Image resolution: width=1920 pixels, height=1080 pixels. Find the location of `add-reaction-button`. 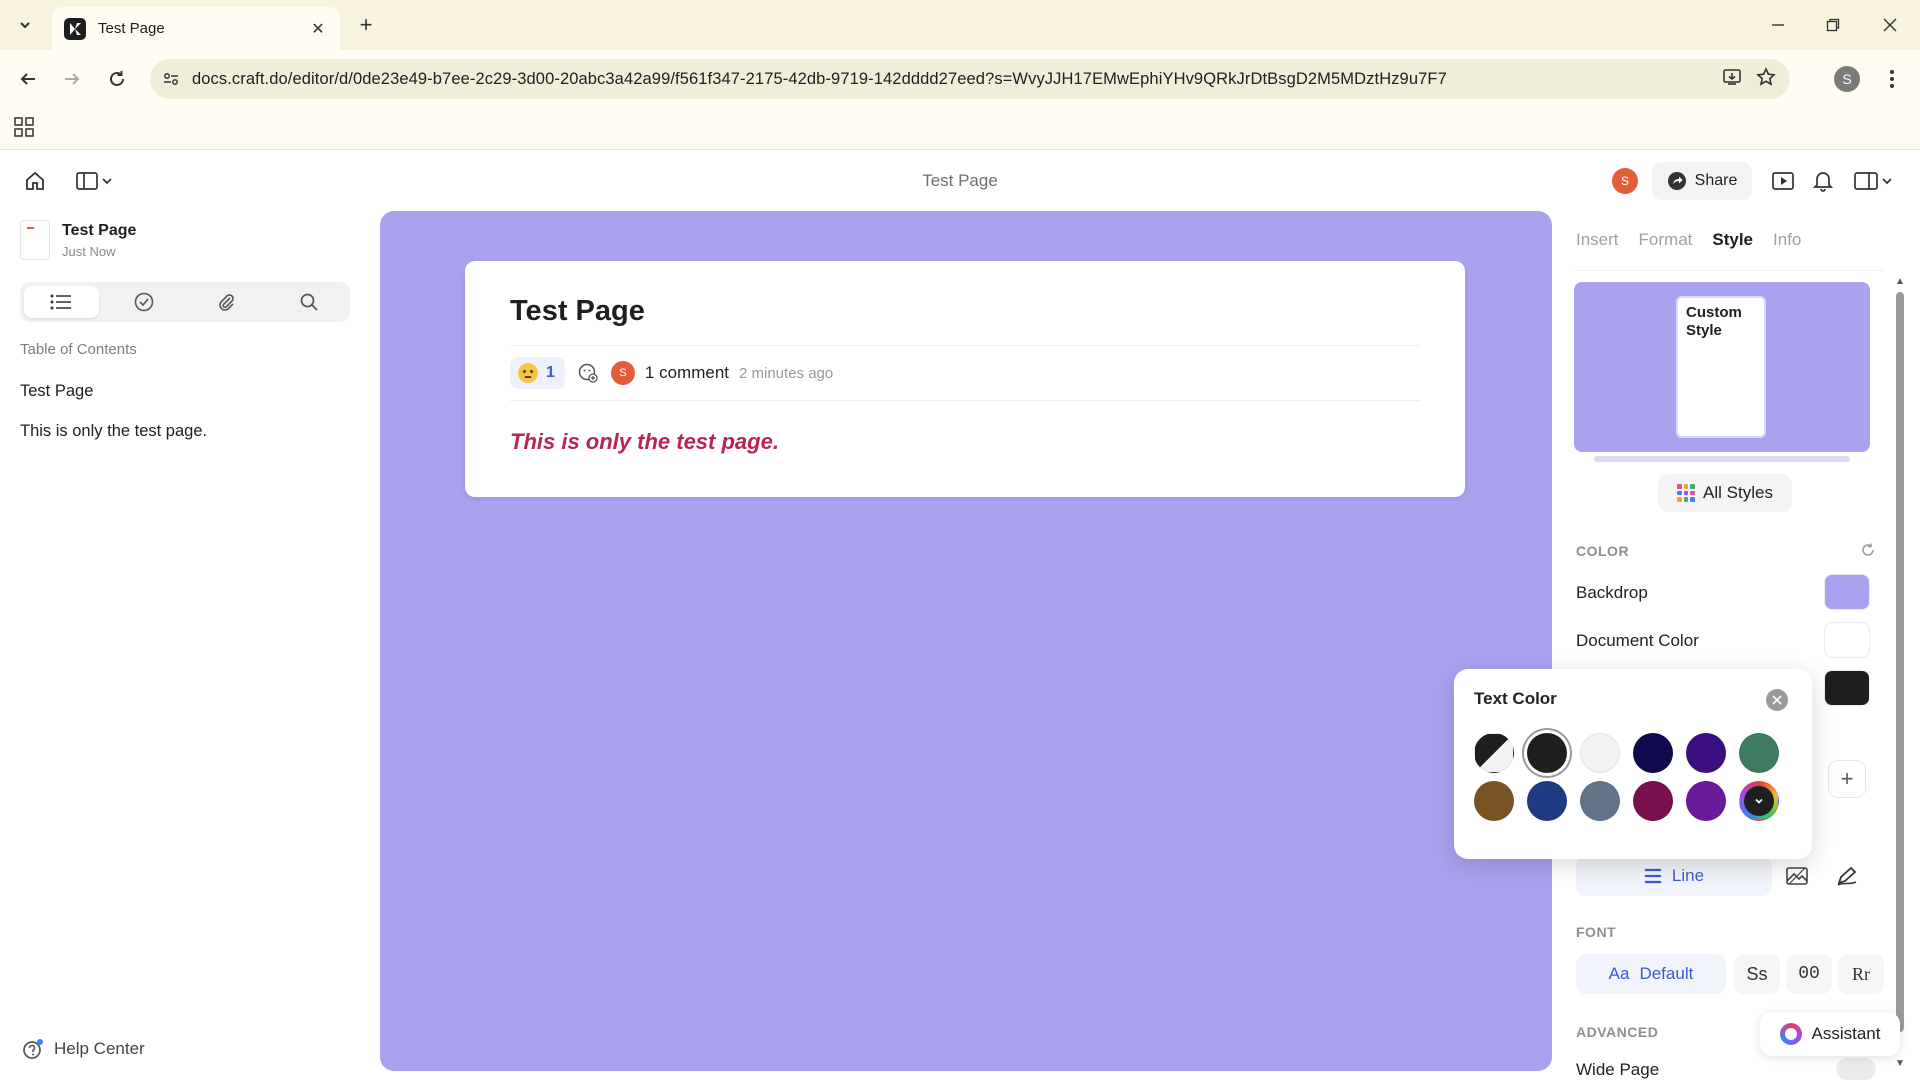

add-reaction-button is located at coordinates (588, 373).